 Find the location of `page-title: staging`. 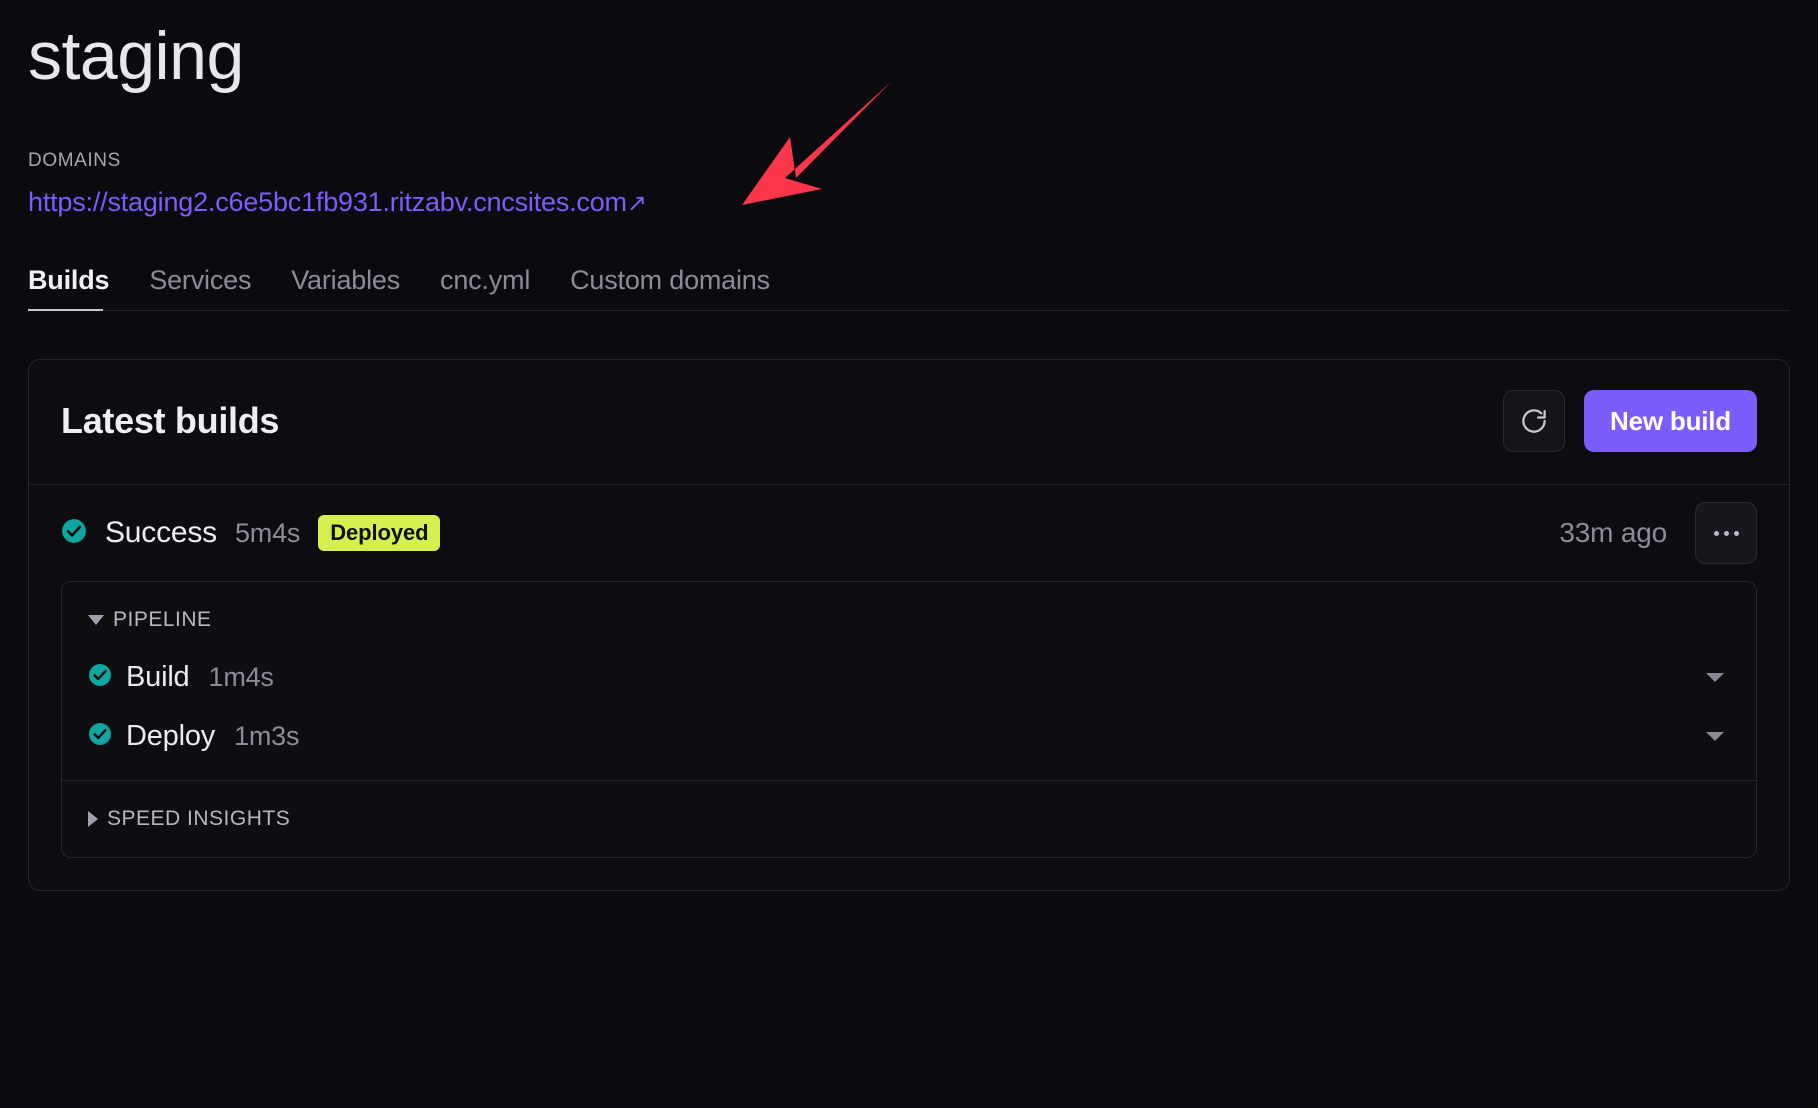

page-title: staging is located at coordinates (136, 56).